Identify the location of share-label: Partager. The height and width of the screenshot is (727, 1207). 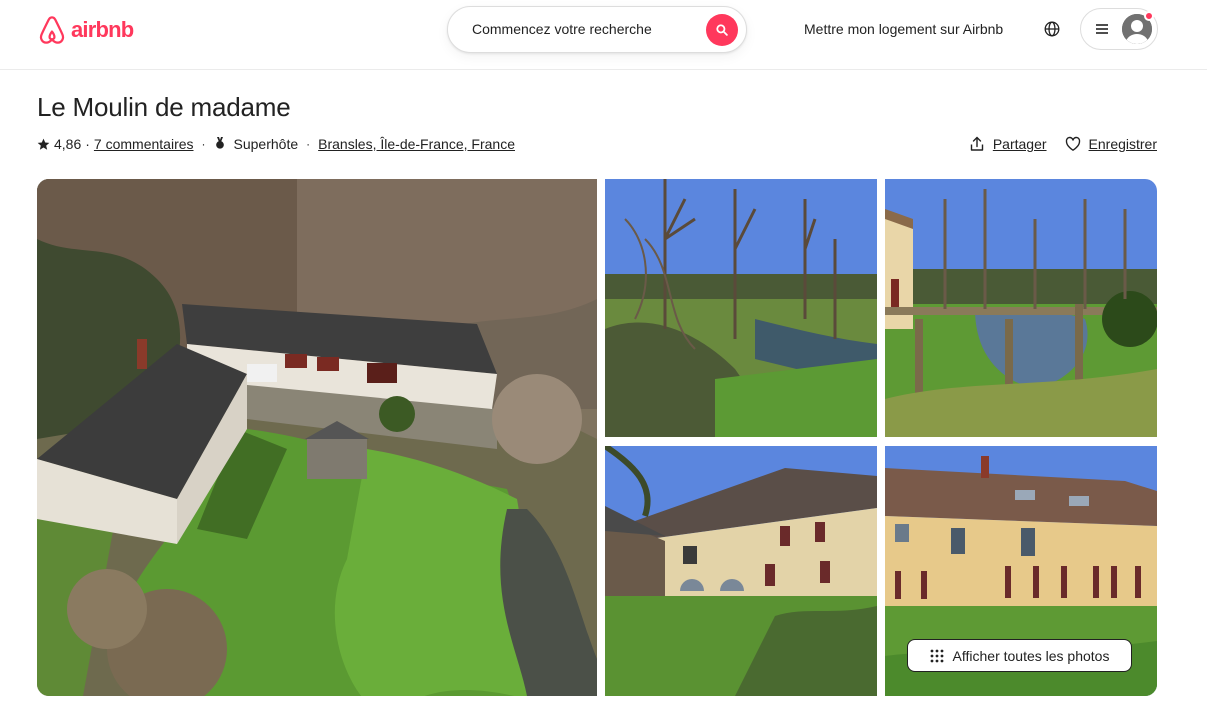
(1019, 144).